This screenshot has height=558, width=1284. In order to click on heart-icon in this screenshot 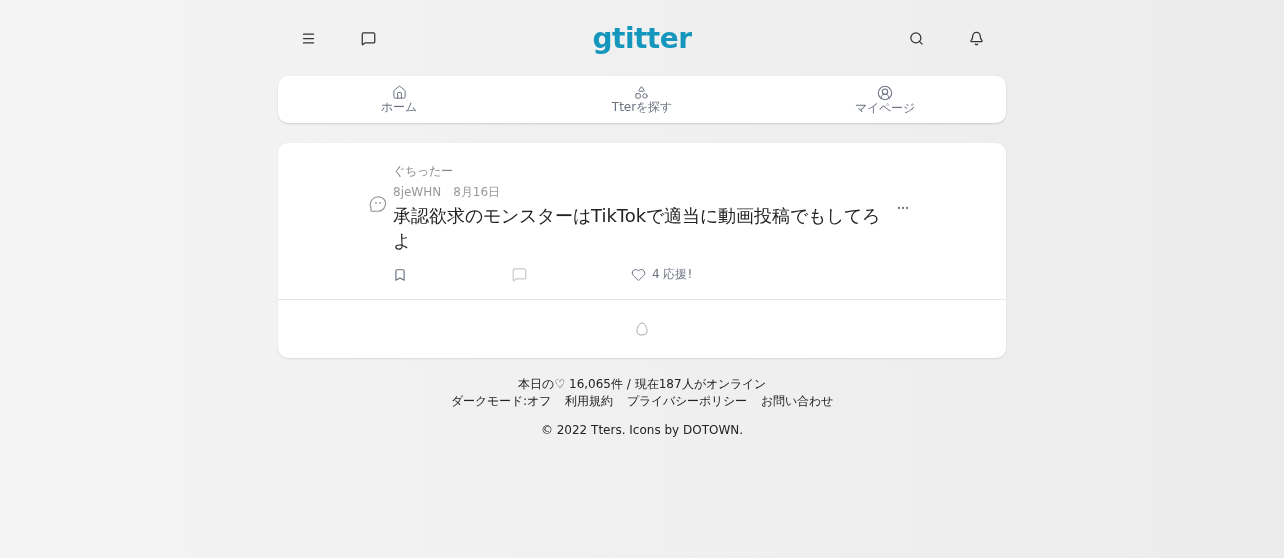, I will do `click(638, 274)`.